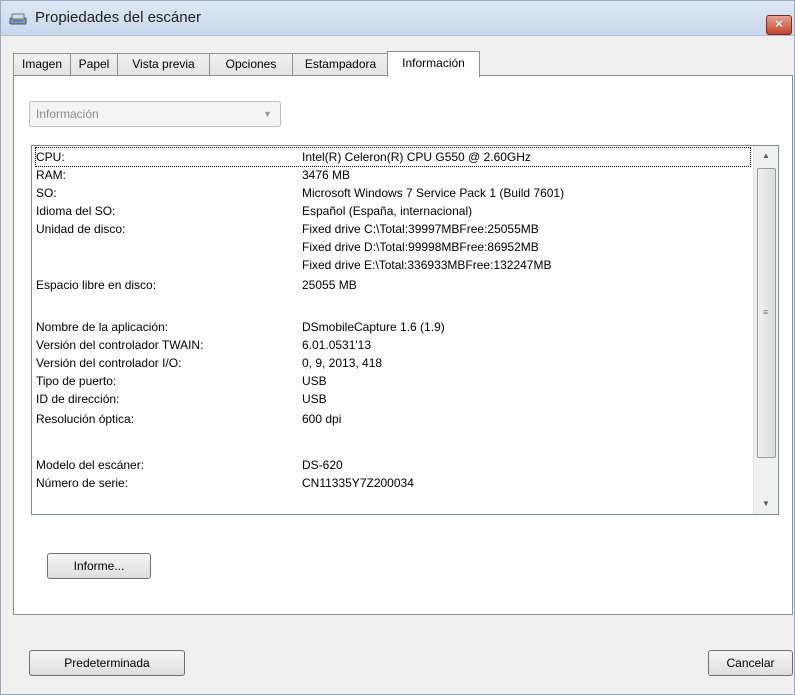  What do you see at coordinates (163, 64) in the screenshot?
I see `tab-vista-previa: Vista previa` at bounding box center [163, 64].